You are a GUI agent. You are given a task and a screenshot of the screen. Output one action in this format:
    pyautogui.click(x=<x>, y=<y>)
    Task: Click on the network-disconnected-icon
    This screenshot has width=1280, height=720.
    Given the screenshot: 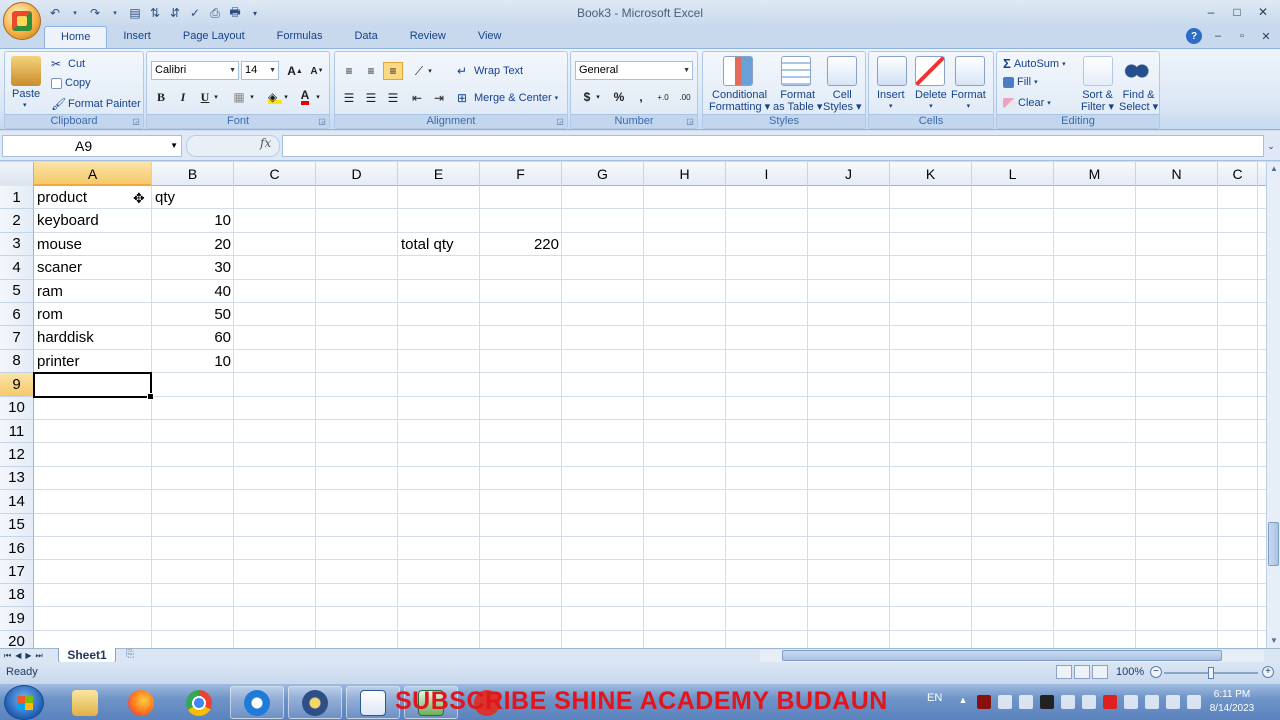 What is the action you would take?
    pyautogui.click(x=1131, y=702)
    